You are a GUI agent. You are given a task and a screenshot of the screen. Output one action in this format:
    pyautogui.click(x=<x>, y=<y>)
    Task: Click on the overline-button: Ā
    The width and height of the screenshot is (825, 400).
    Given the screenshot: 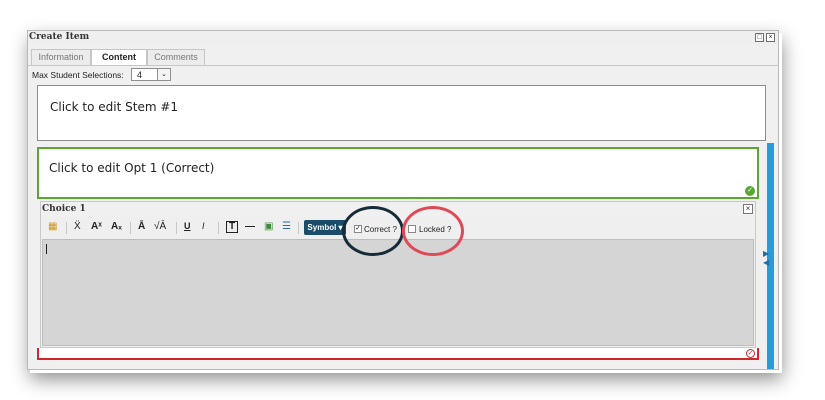 What is the action you would take?
    pyautogui.click(x=141, y=226)
    